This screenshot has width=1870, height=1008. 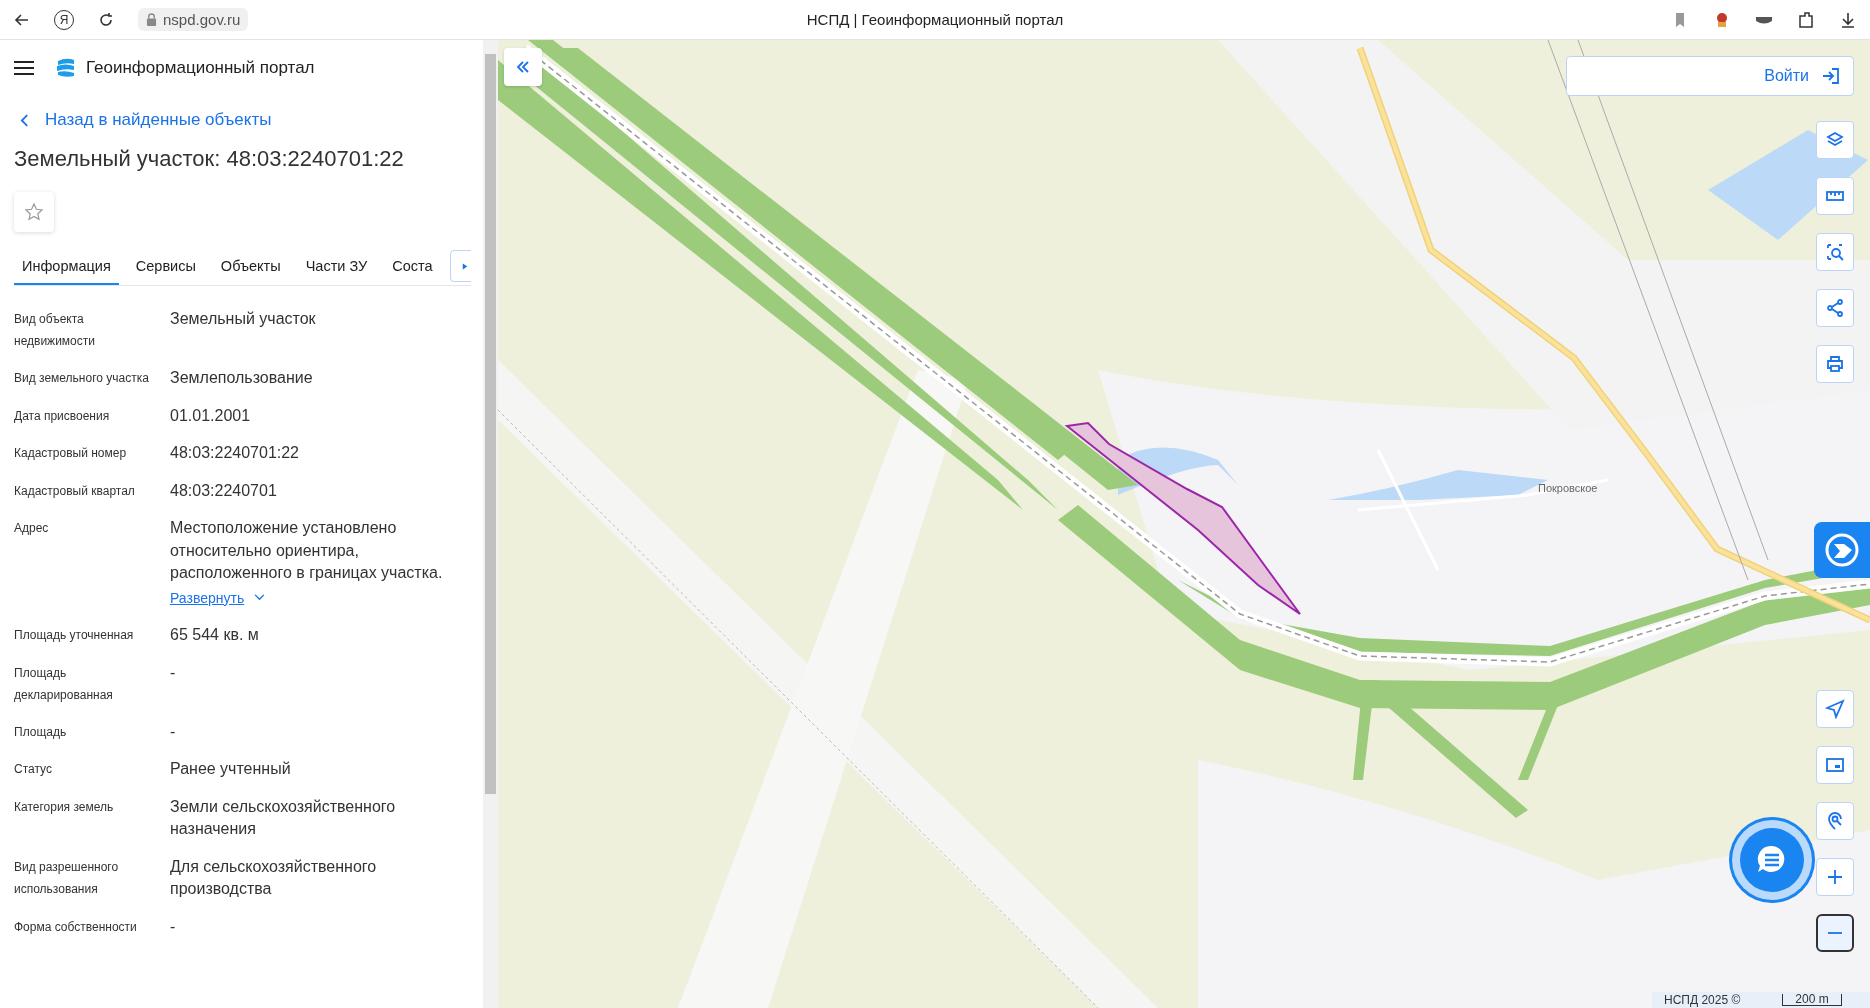 What do you see at coordinates (75, 491) in the screenshot?
I see `field-label: Кадастровый квартал` at bounding box center [75, 491].